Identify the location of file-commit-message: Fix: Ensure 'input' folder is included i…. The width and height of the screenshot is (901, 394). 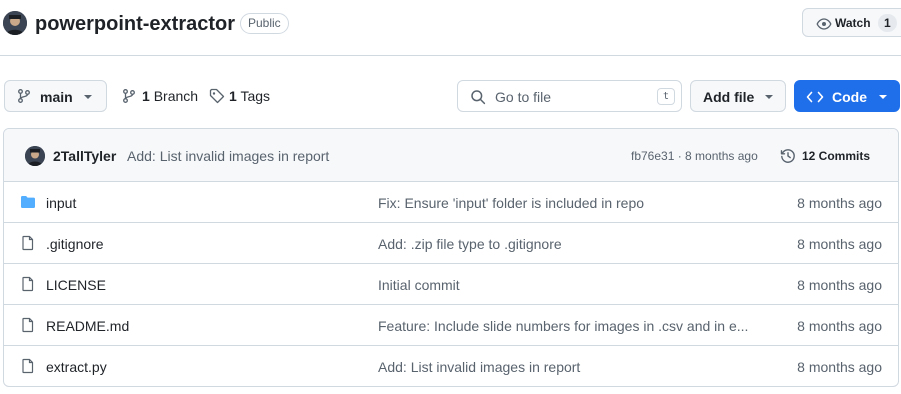
(570, 203).